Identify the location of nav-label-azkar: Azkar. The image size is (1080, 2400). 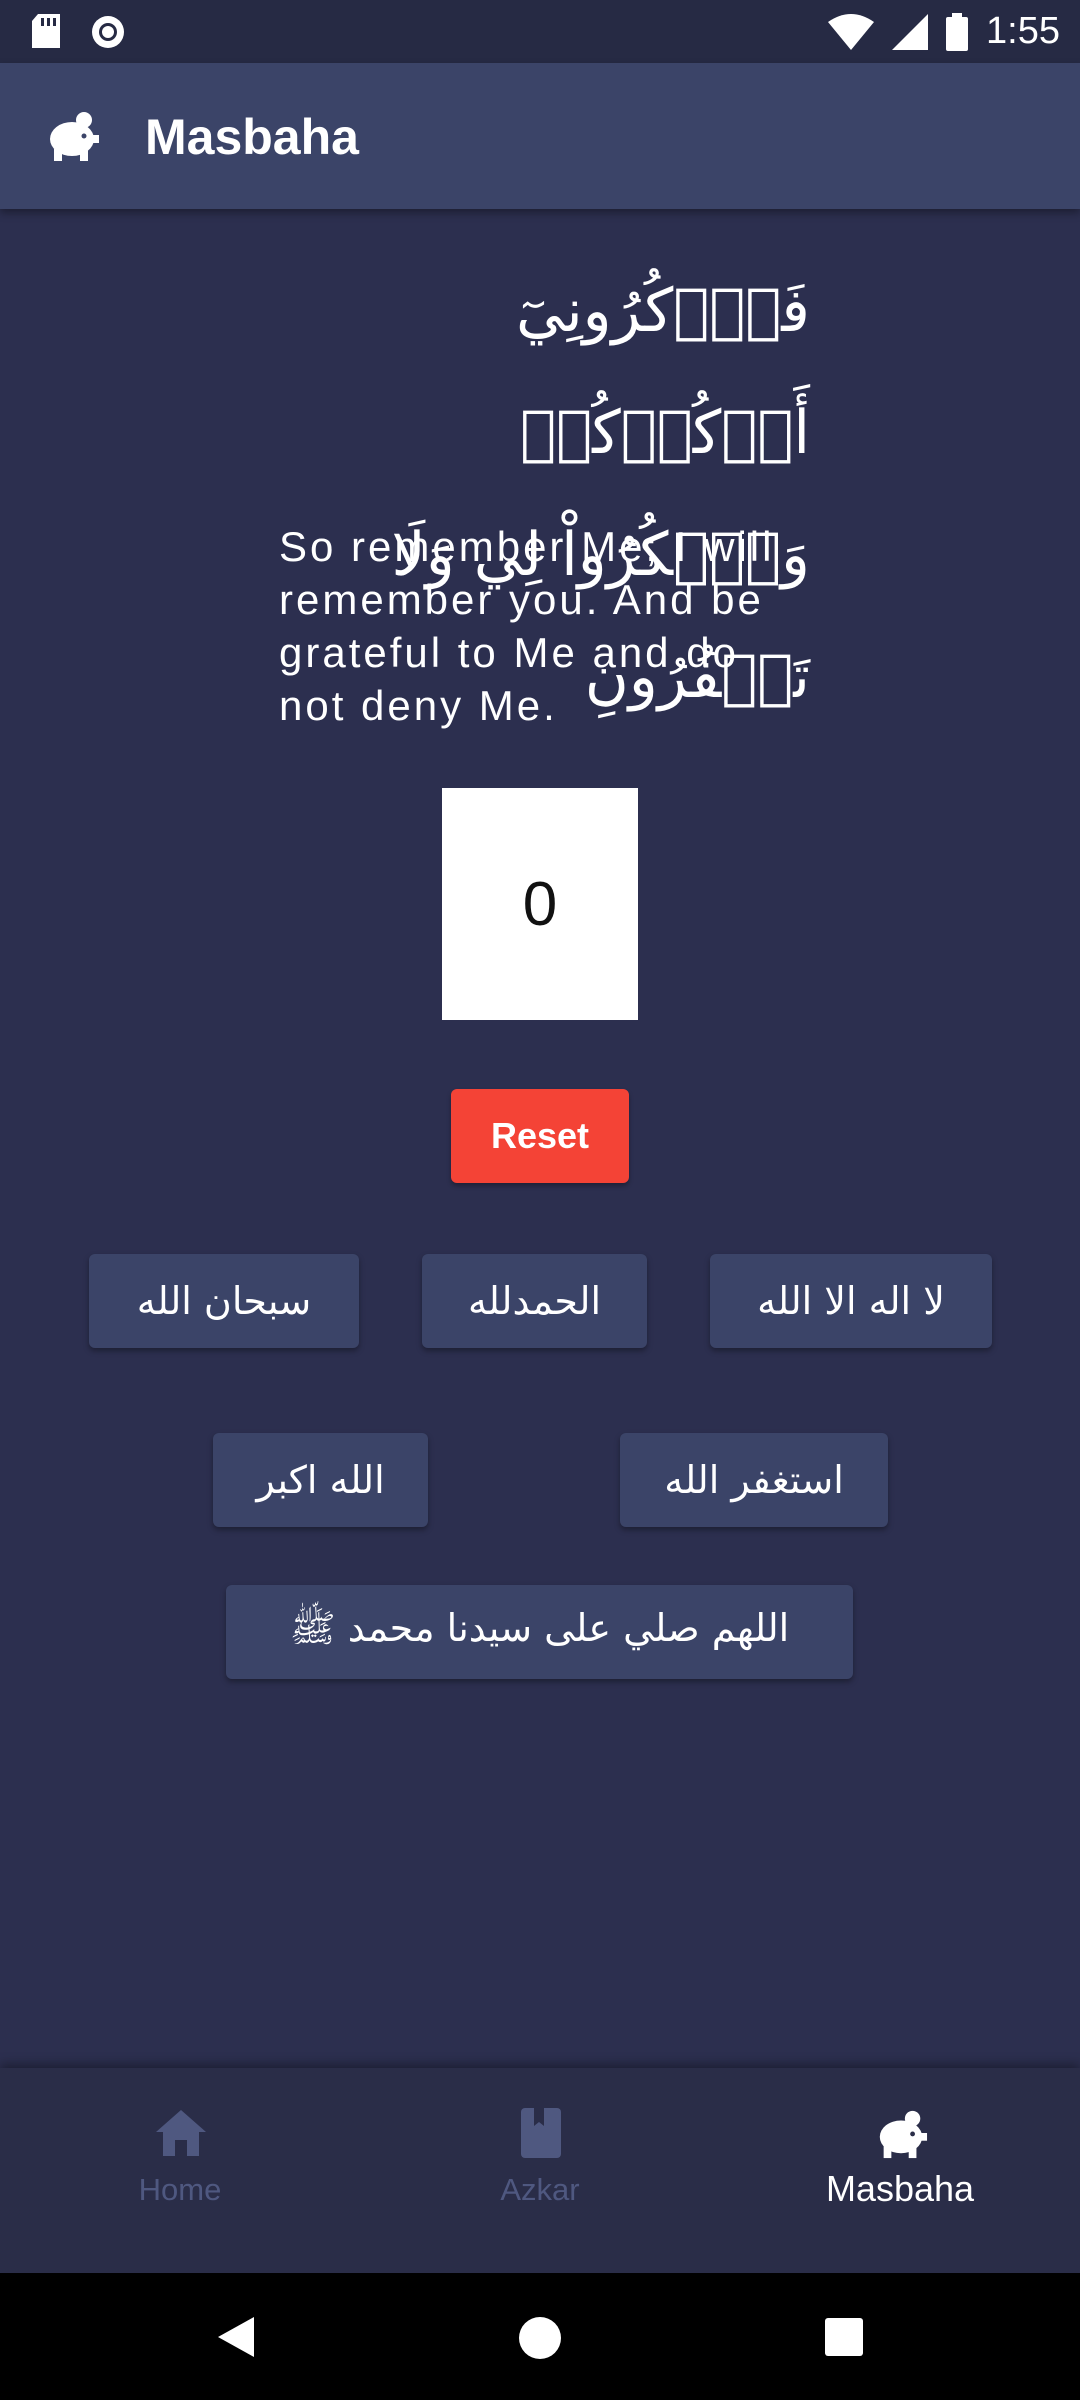
(540, 2189).